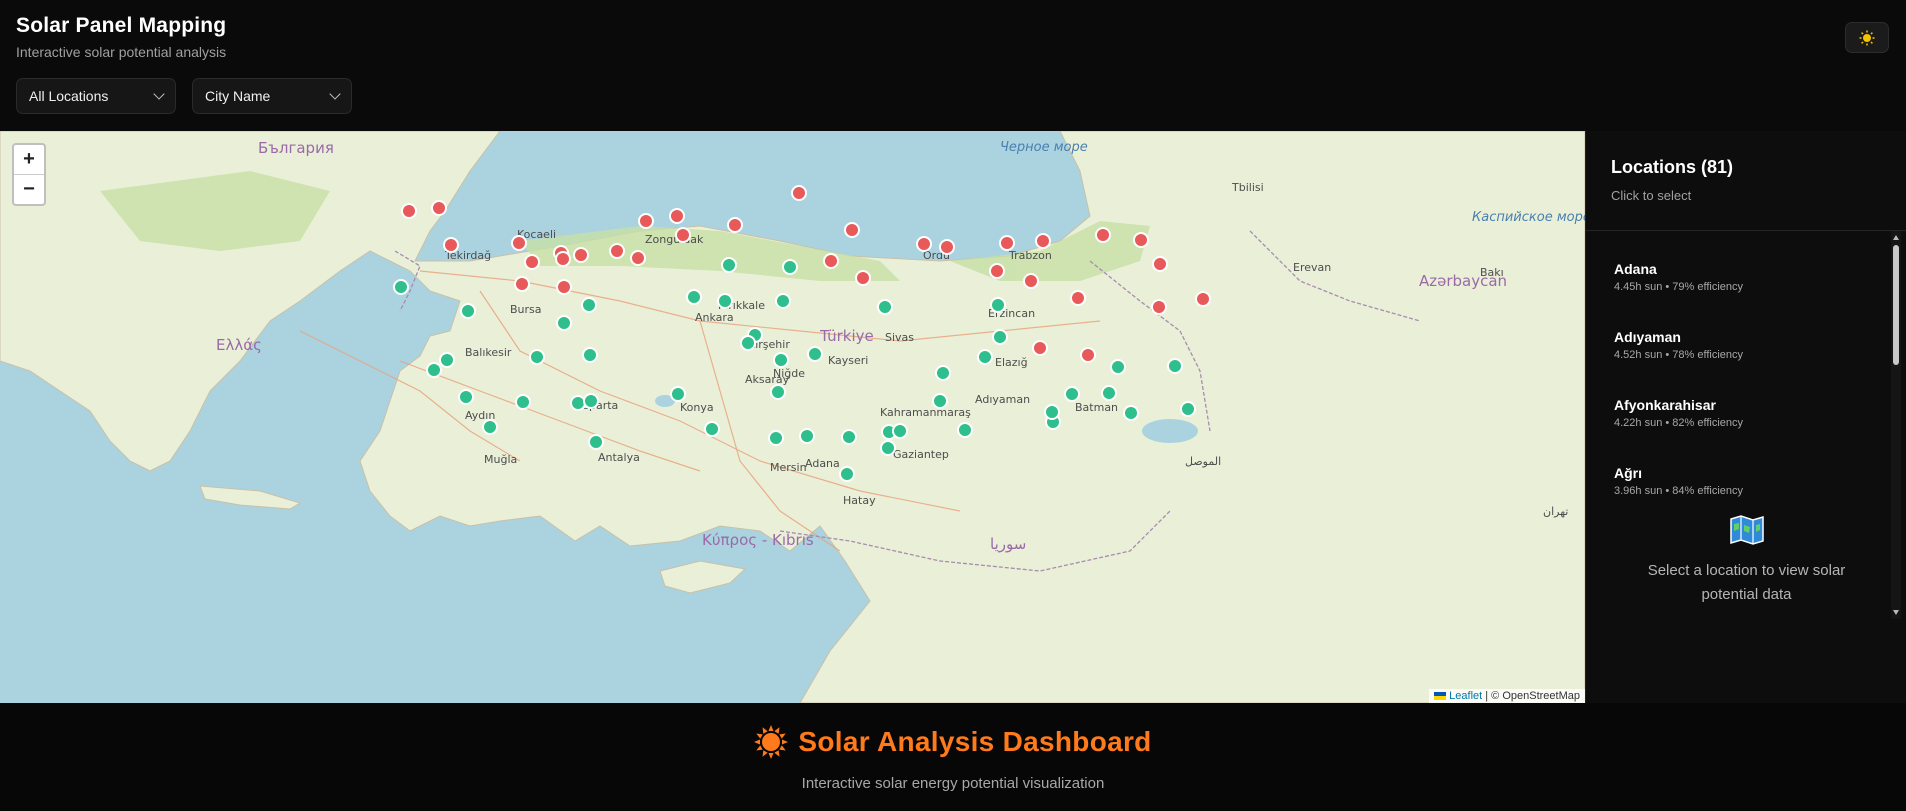  Describe the element at coordinates (1867, 37) in the screenshot. I see `theme-toggle-button` at that location.